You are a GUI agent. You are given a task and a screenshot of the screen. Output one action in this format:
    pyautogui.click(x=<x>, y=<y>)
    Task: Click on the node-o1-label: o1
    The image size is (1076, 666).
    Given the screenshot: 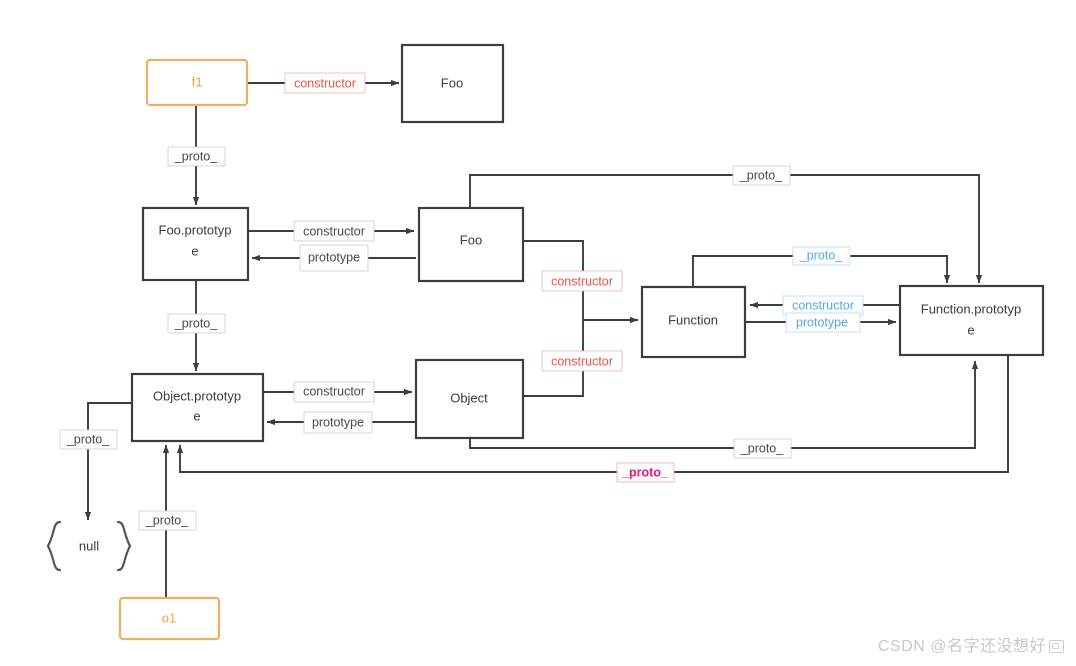 What is the action you would take?
    pyautogui.click(x=169, y=617)
    